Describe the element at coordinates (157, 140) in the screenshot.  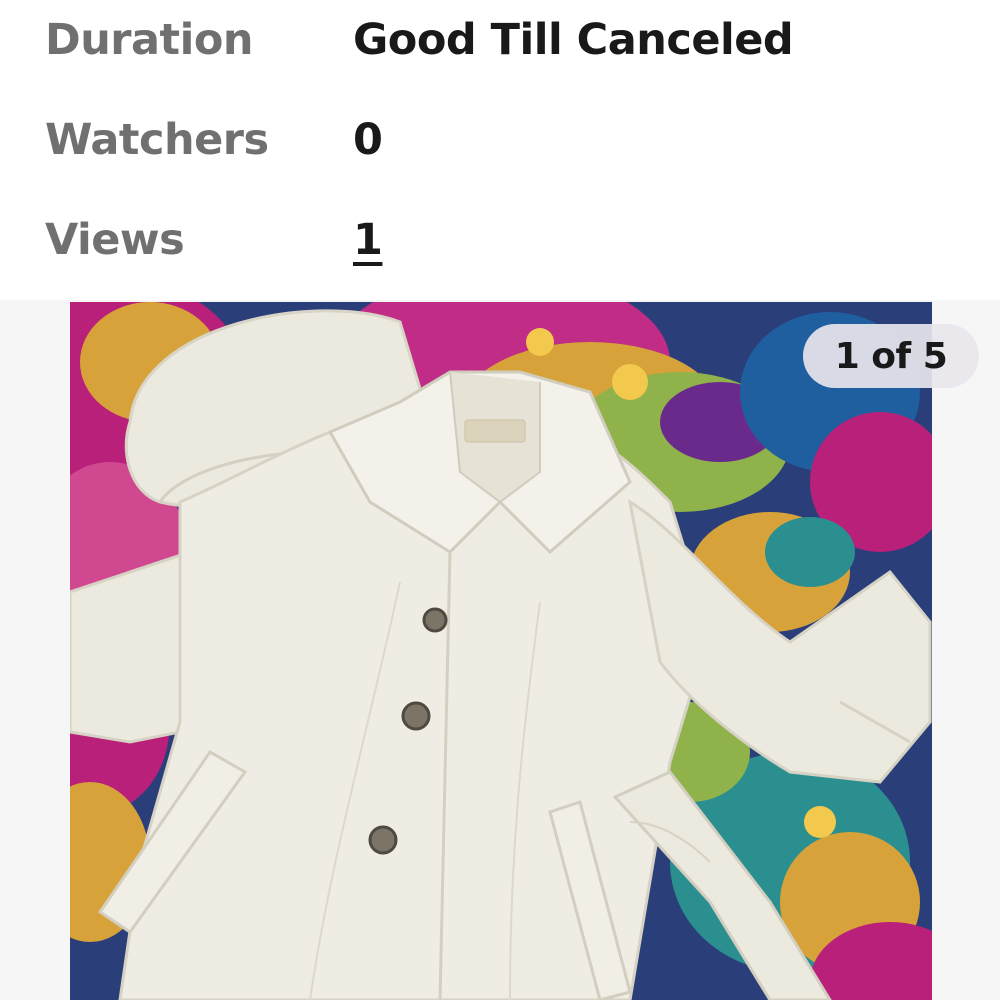
I see `watchers-label: Watchers` at that location.